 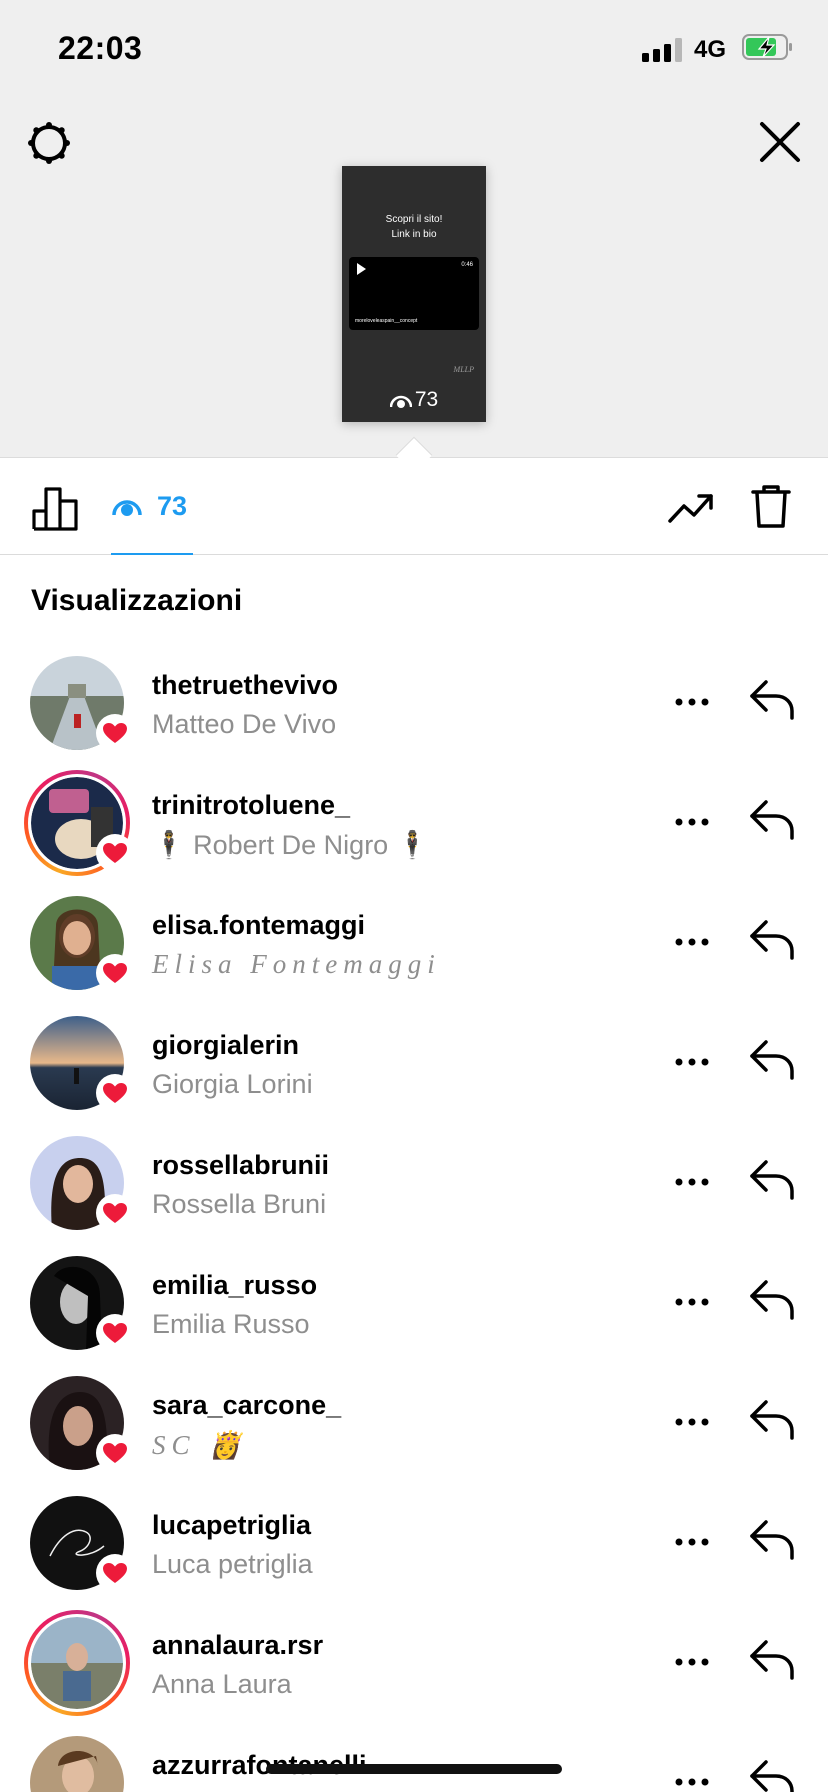 I want to click on list-item: lucapetriglia Luca petriglia, so click(x=414, y=1548).